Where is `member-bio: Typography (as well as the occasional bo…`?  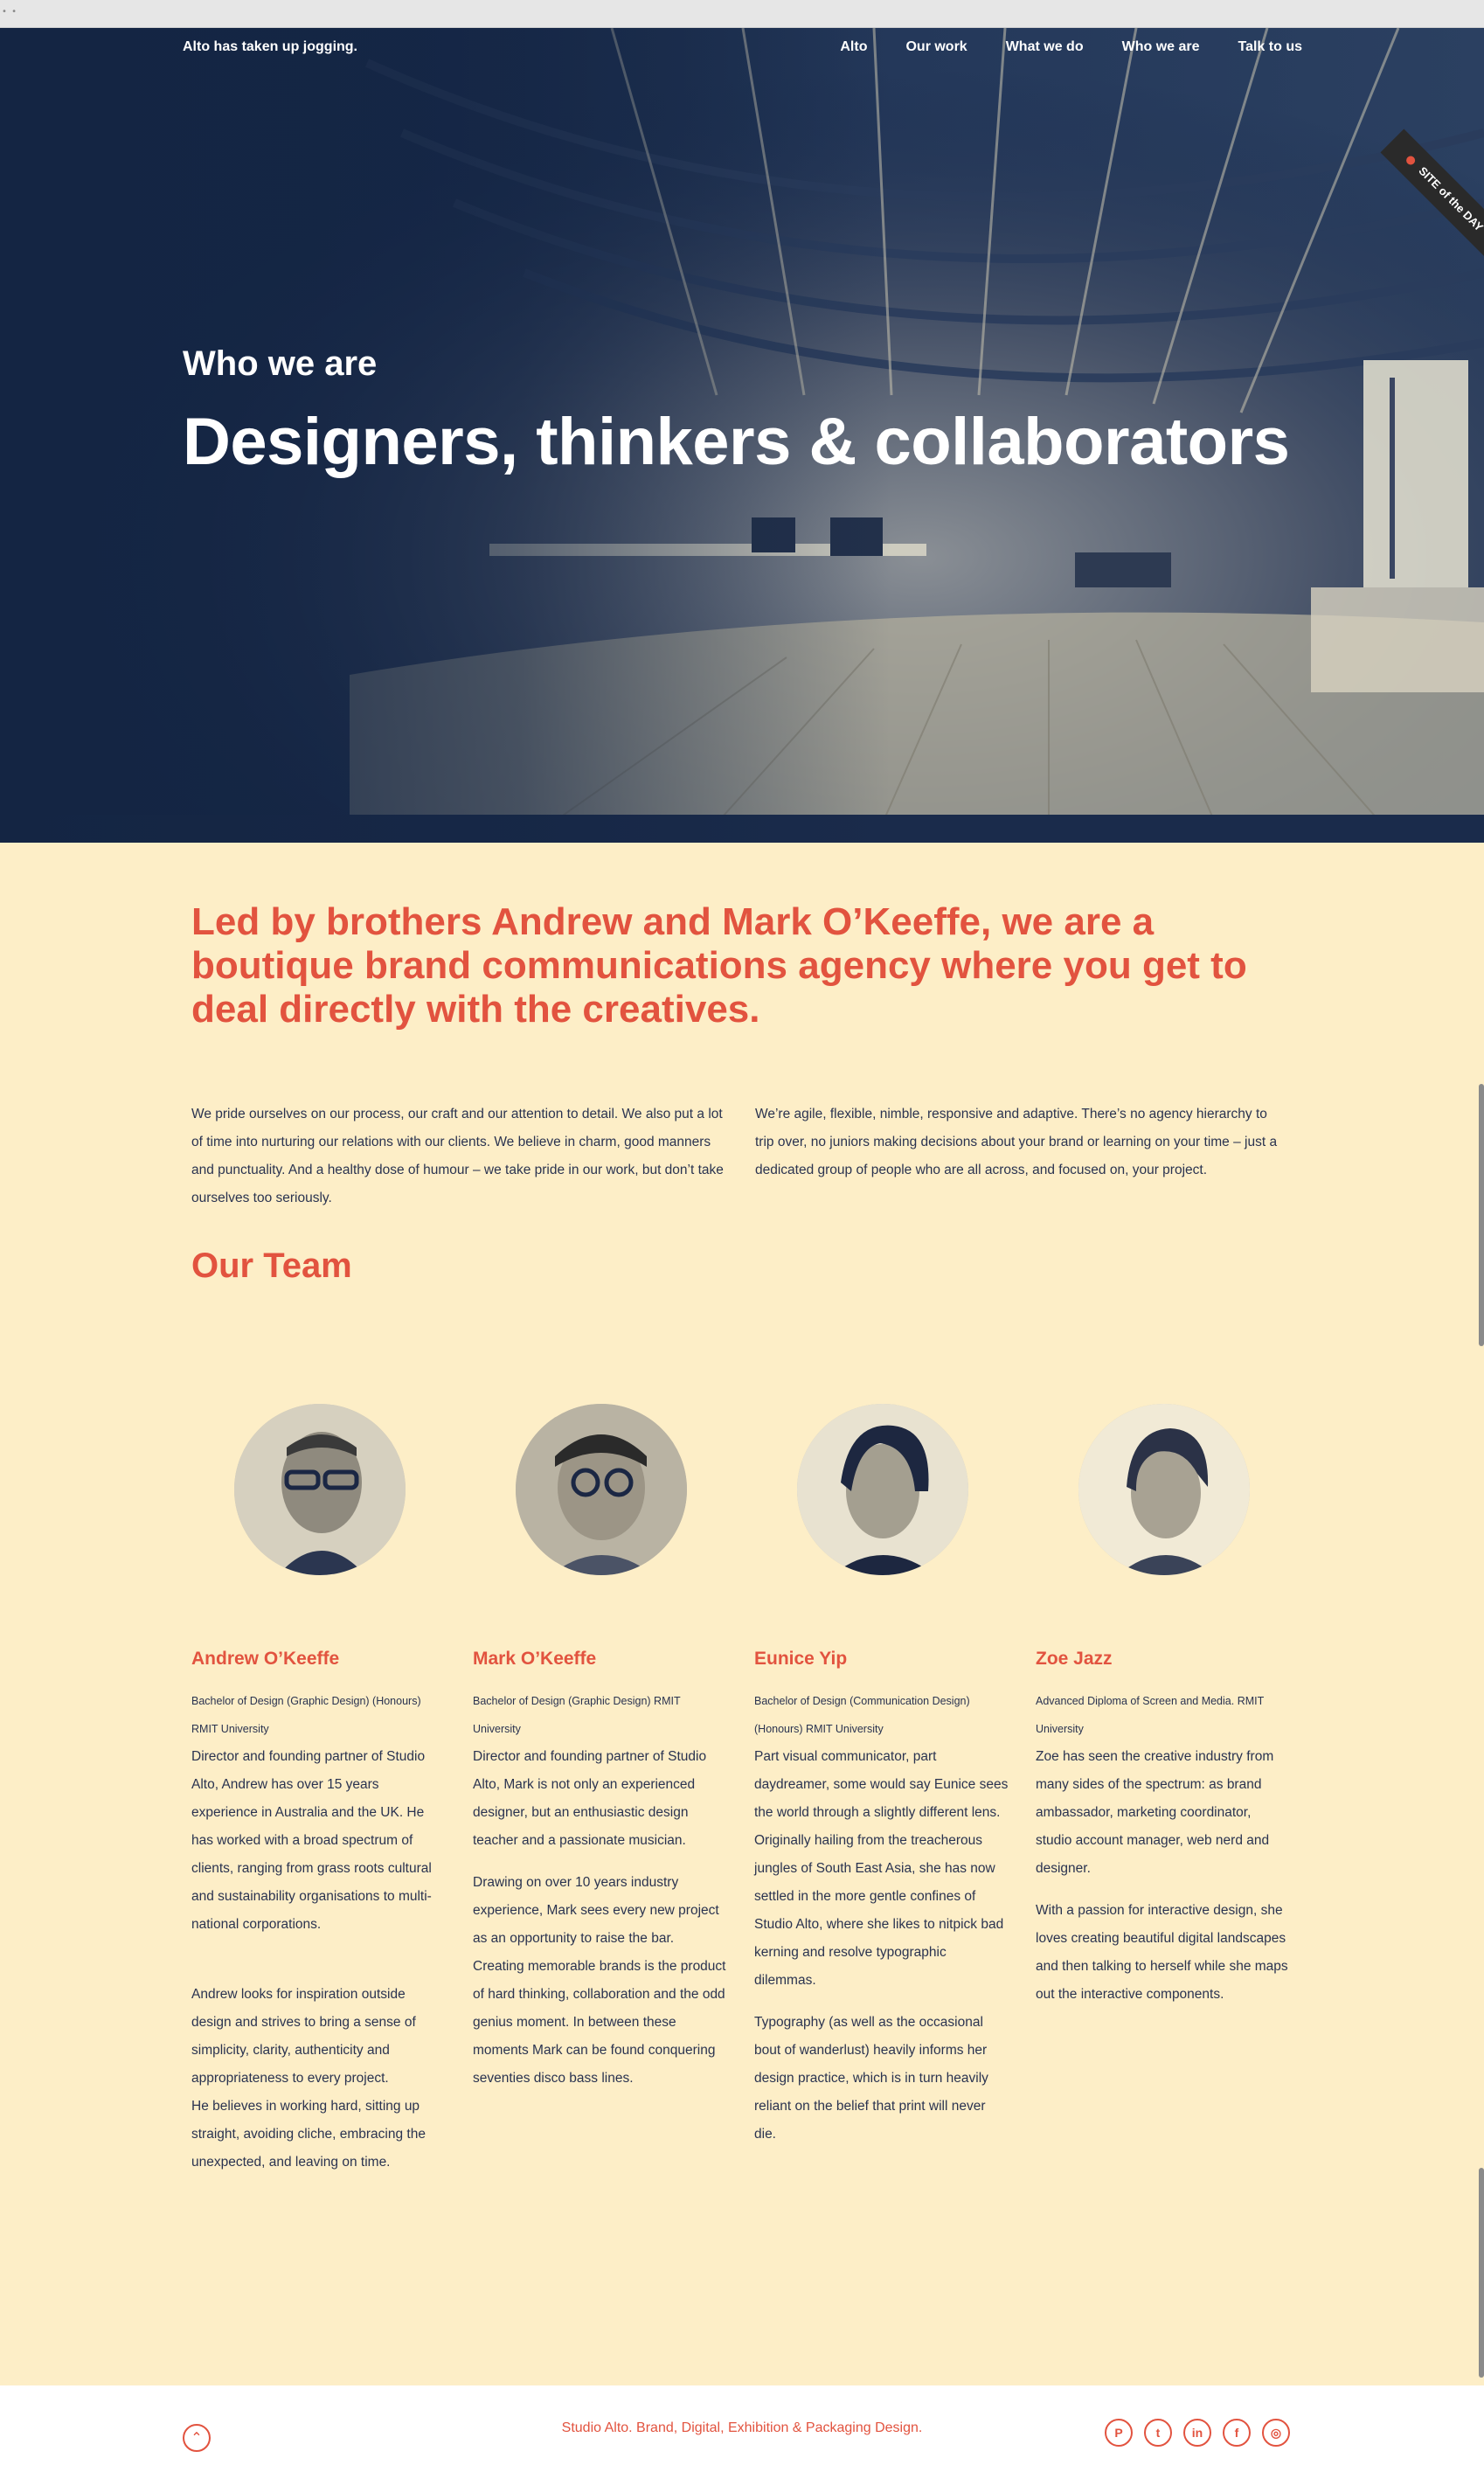
member-bio: Typography (as well as the occasional bo… is located at coordinates (871, 2078).